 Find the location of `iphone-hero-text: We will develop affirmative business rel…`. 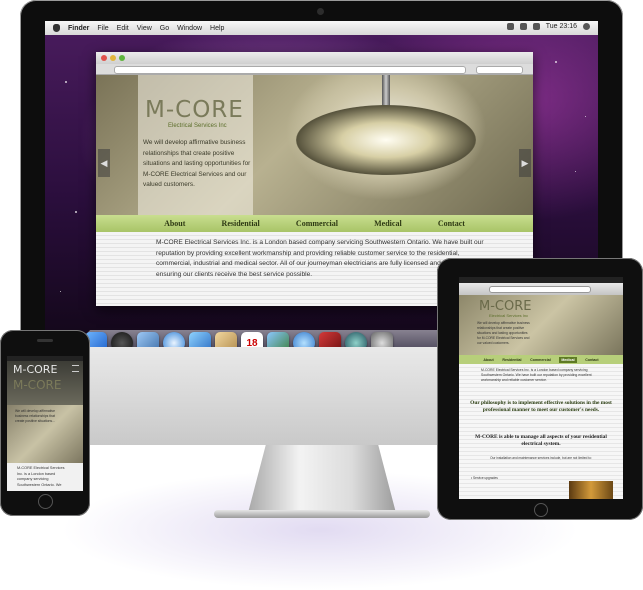

iphone-hero-text: We will develop affirmative business rel… is located at coordinates (35, 416).